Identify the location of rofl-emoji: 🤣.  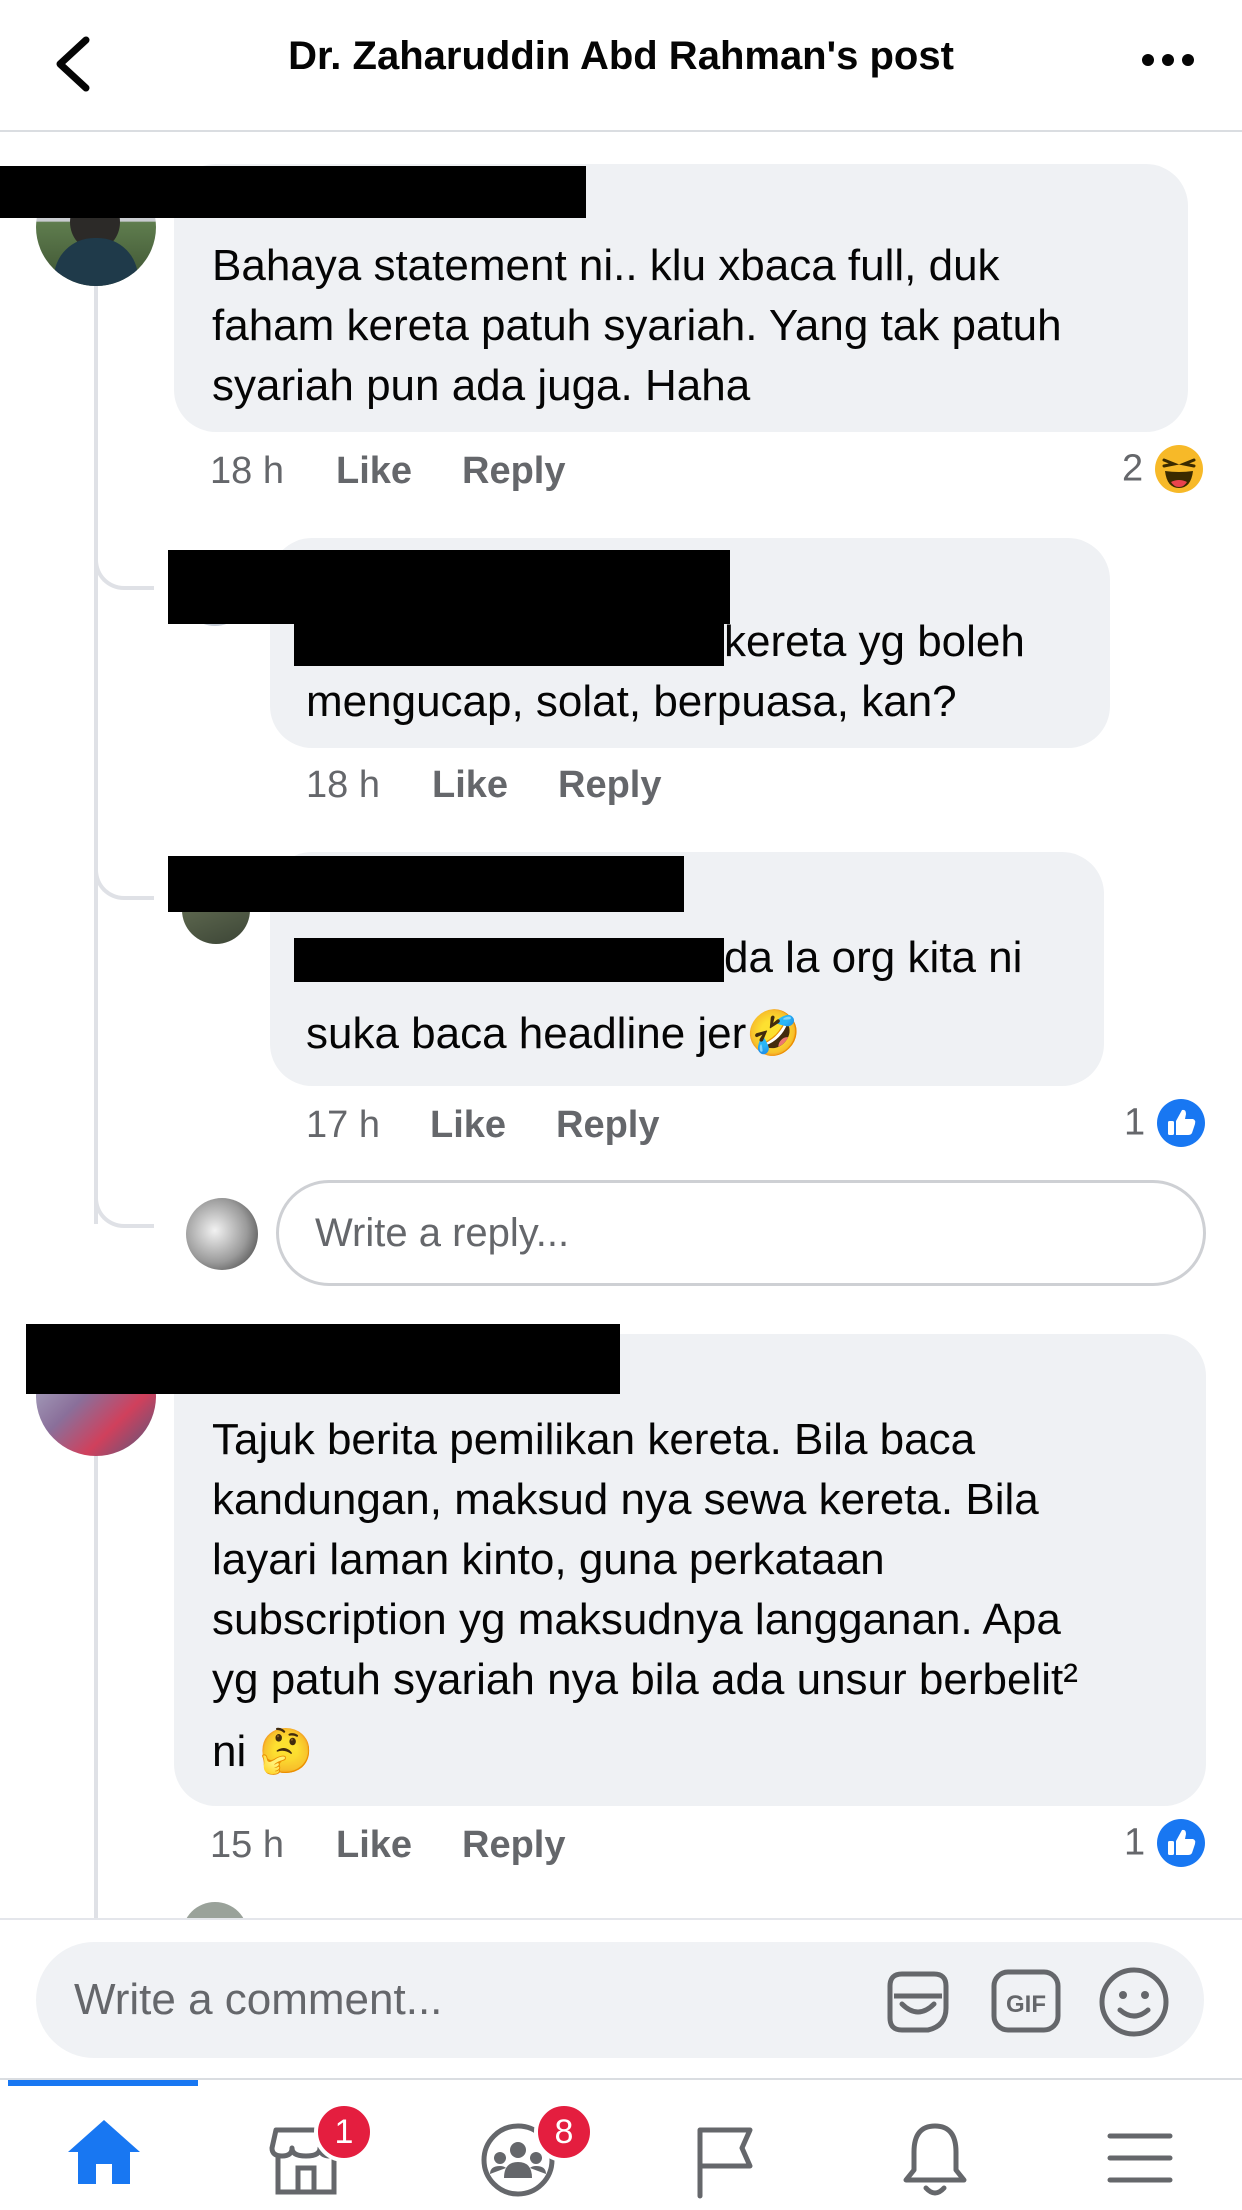
(774, 1033).